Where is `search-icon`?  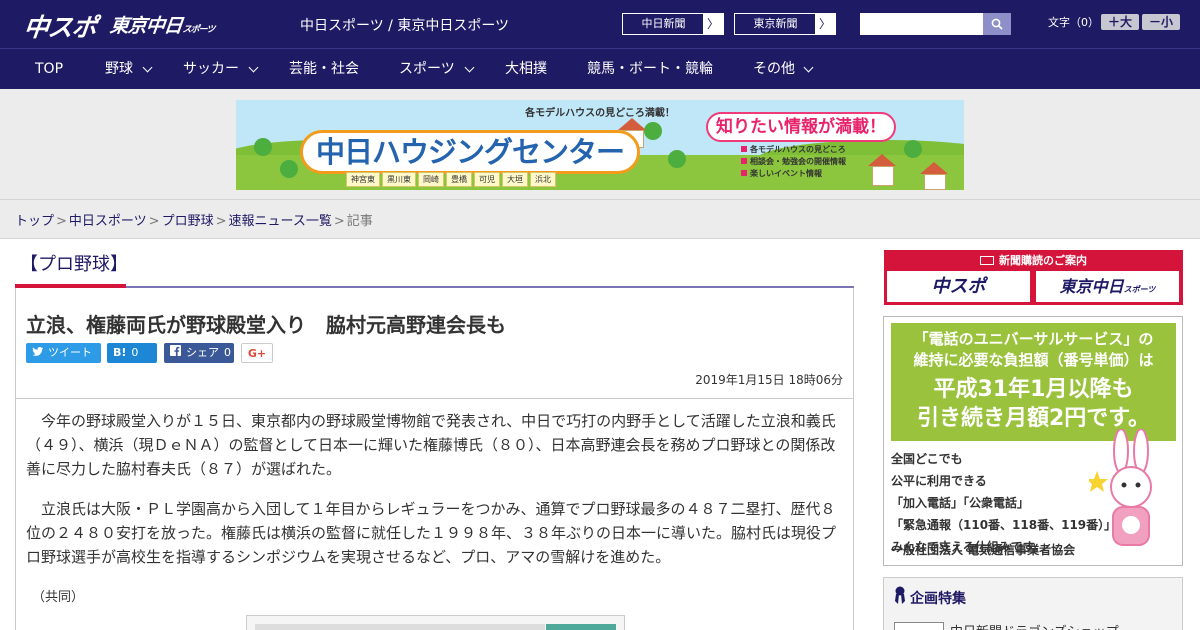
search-icon is located at coordinates (997, 24).